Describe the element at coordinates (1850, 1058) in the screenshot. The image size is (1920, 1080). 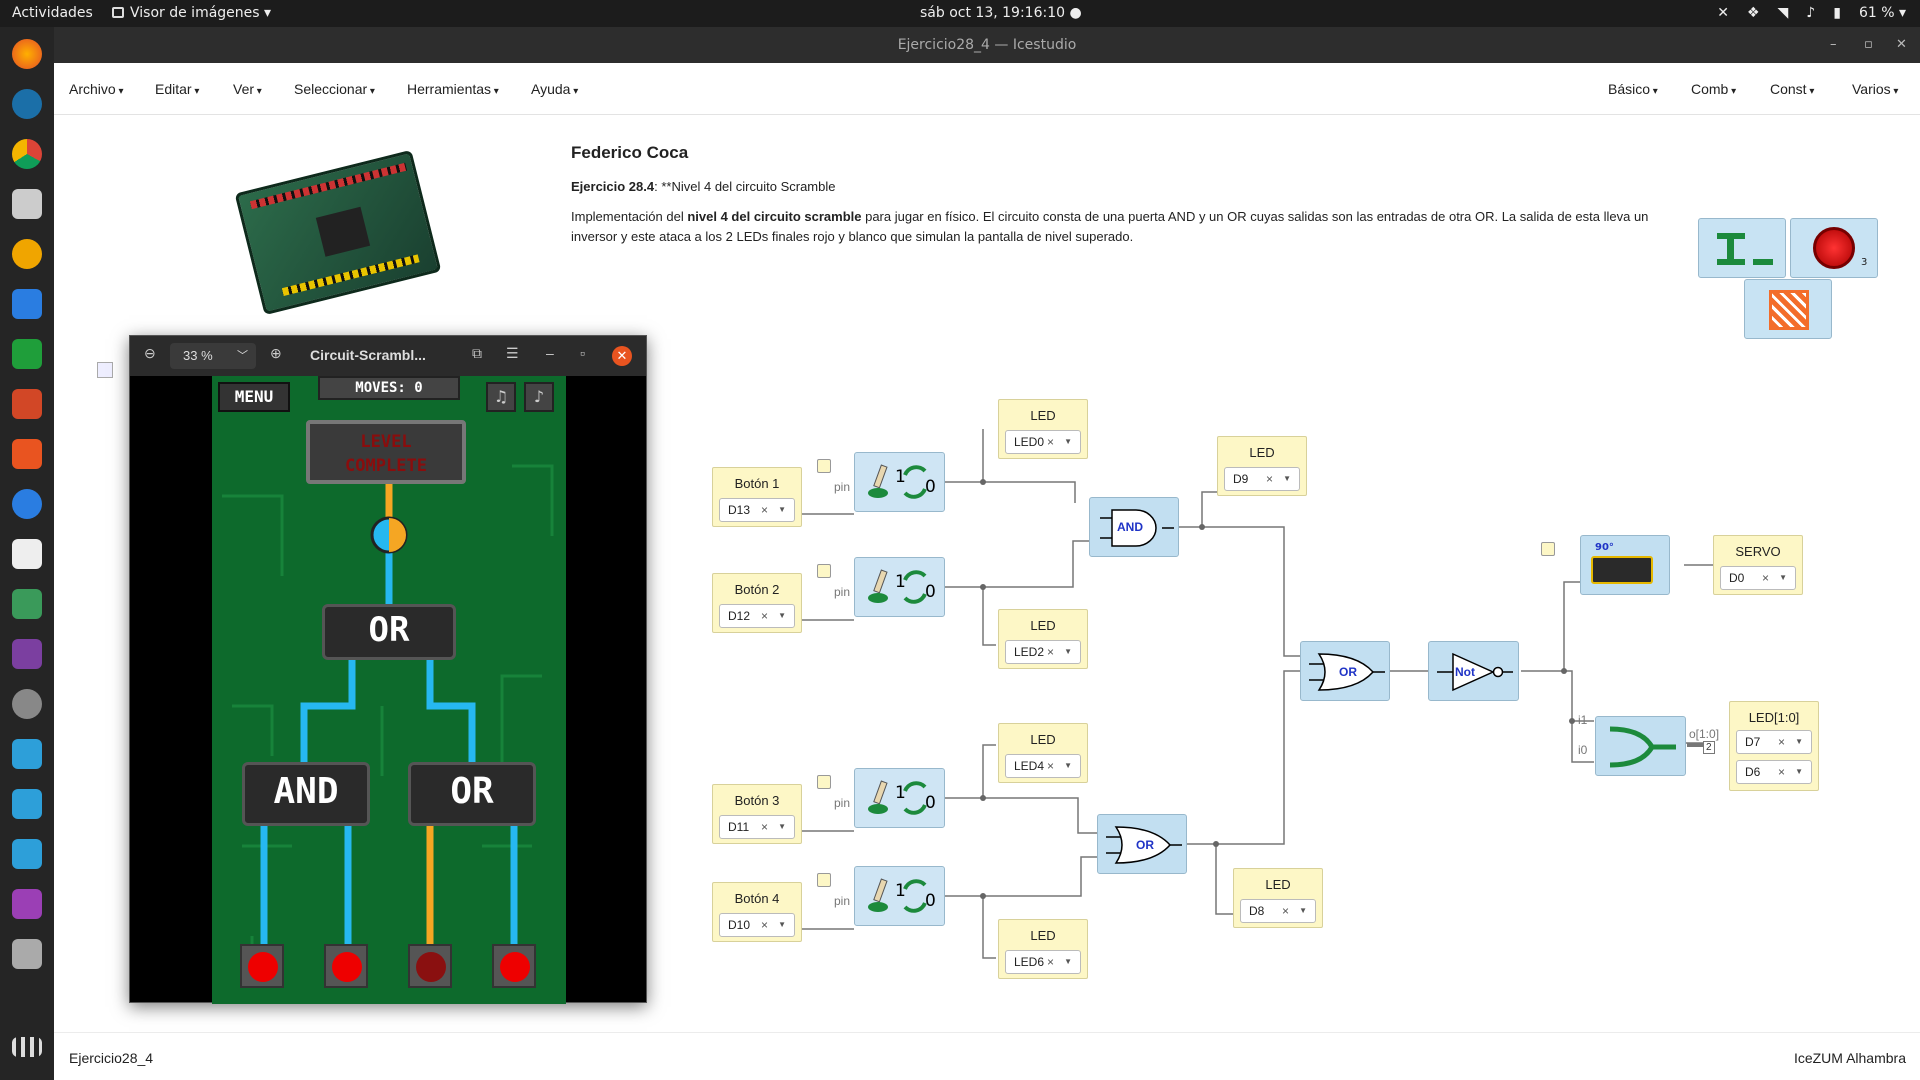
I see `status-board-name: IceZUM Alhambra` at that location.